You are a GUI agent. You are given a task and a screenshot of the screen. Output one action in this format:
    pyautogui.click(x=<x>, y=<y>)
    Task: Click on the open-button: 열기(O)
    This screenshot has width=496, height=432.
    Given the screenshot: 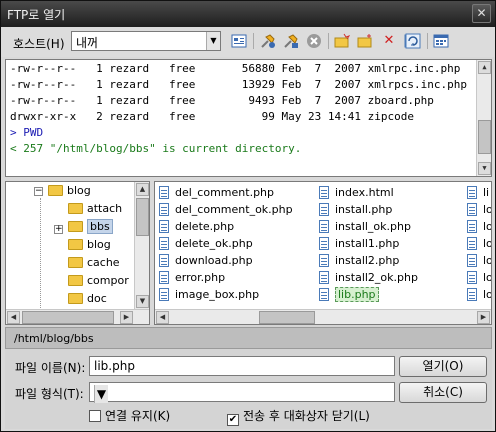 What is the action you would take?
    pyautogui.click(x=443, y=366)
    